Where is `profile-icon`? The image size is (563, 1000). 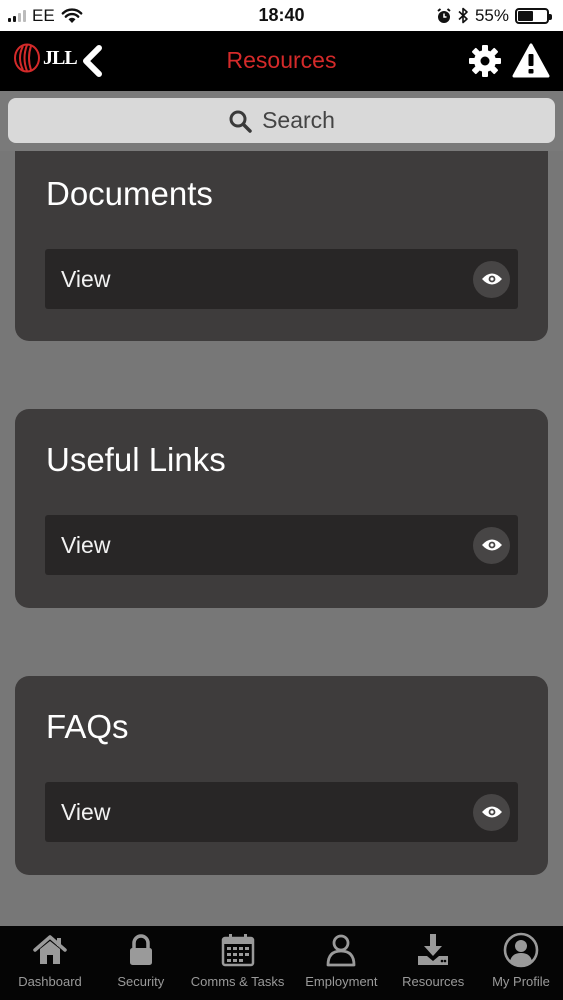 profile-icon is located at coordinates (521, 950).